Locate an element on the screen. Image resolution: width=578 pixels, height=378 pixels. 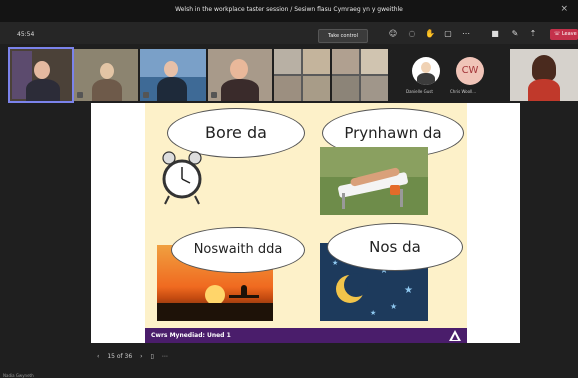
mic-muted-icon: ✎ is located at coordinates (515, 34).